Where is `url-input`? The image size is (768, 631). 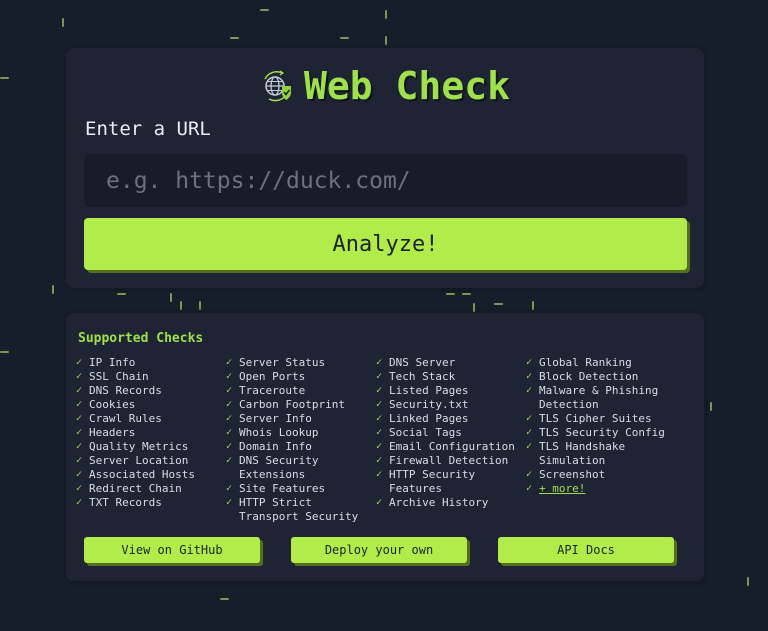
url-input is located at coordinates (385, 180).